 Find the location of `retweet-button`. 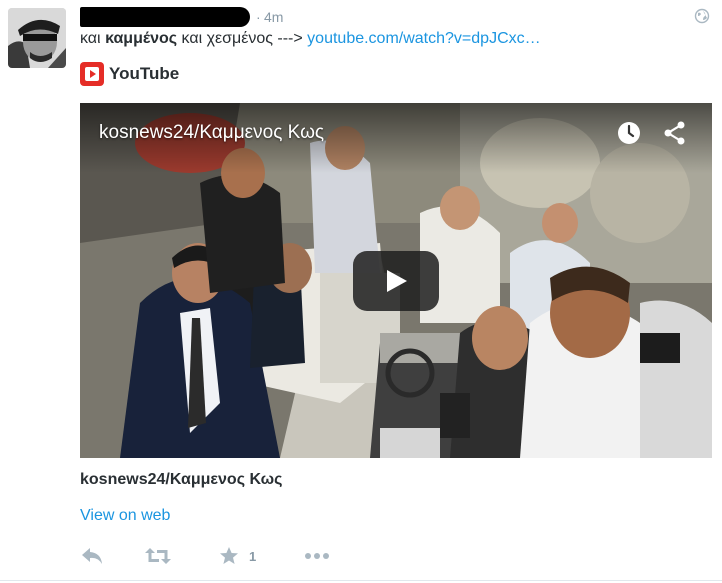

retweet-button is located at coordinates (158, 556).